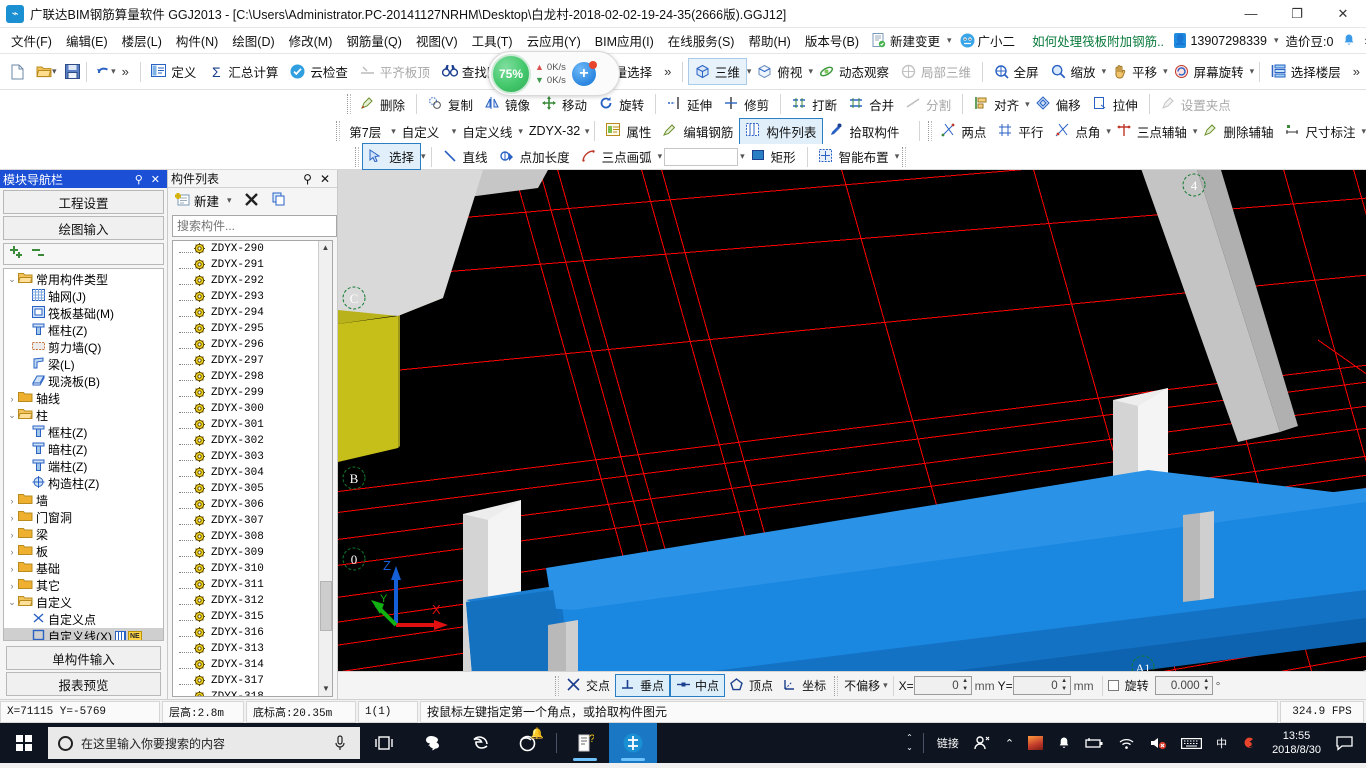  Describe the element at coordinates (1016, 71) in the screenshot. I see `fullscreen-button: 全屏` at that location.